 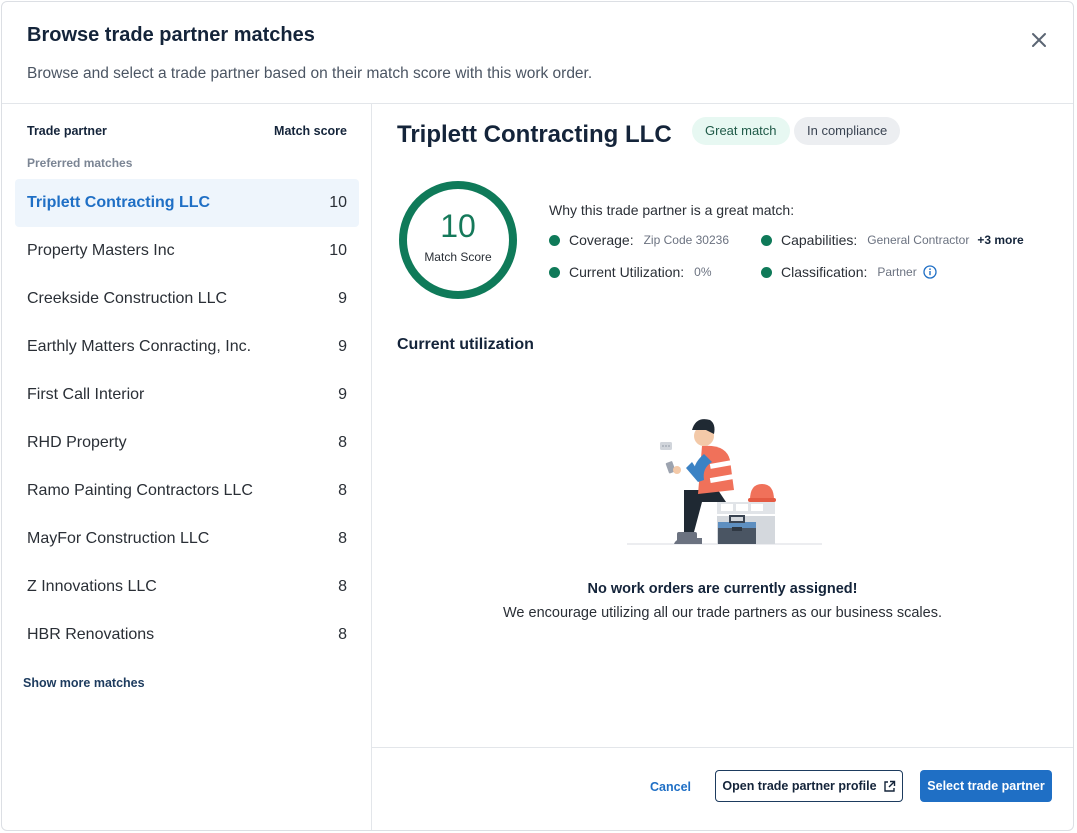 I want to click on compliance-badge: In compliance, so click(x=847, y=131).